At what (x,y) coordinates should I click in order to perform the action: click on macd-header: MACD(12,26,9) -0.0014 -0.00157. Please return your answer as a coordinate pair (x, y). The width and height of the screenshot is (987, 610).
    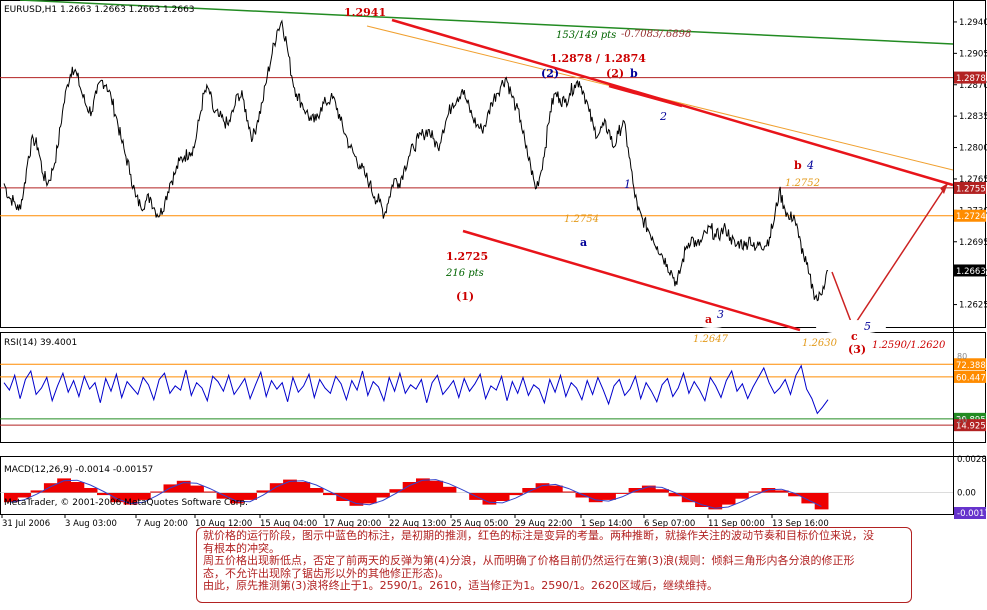
    Looking at the image, I should click on (78, 470).